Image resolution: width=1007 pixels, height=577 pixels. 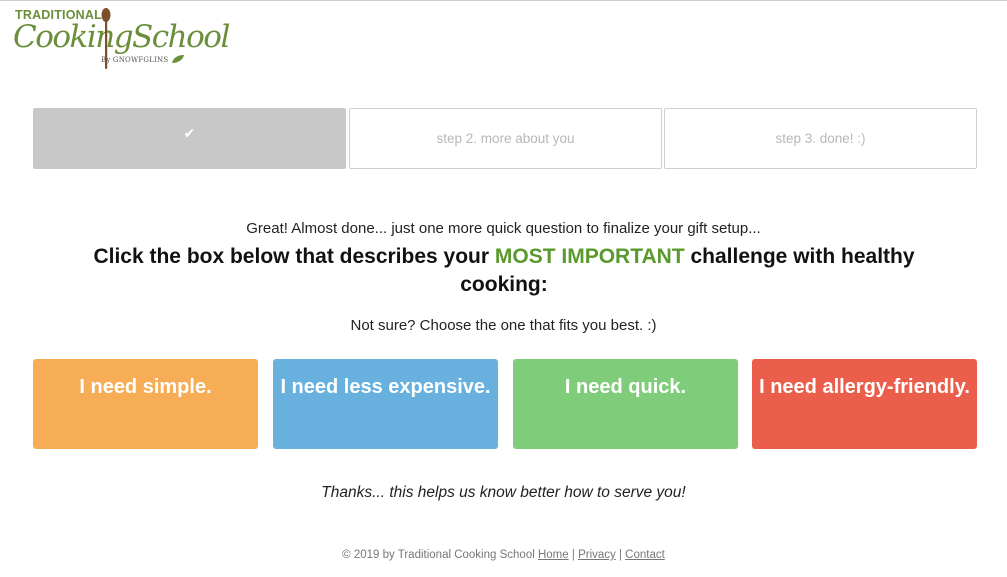 I want to click on heading-highlight: MOST IMPORTANT, so click(x=589, y=256).